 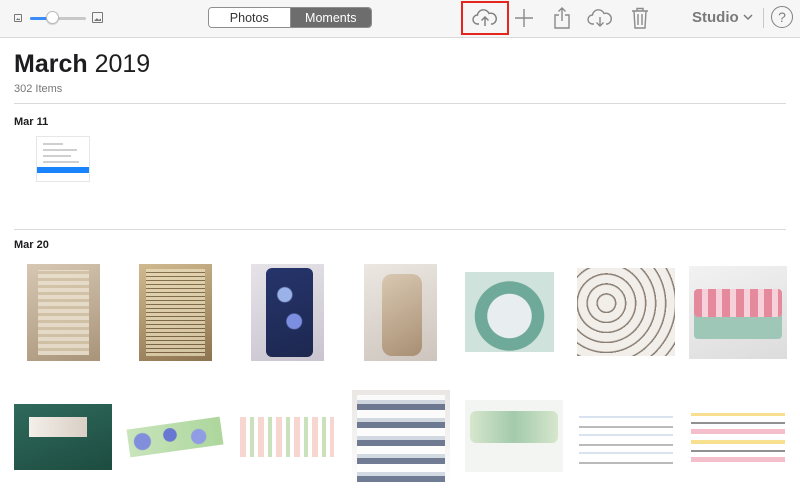 I want to click on add-plus-icon, so click(x=524, y=18).